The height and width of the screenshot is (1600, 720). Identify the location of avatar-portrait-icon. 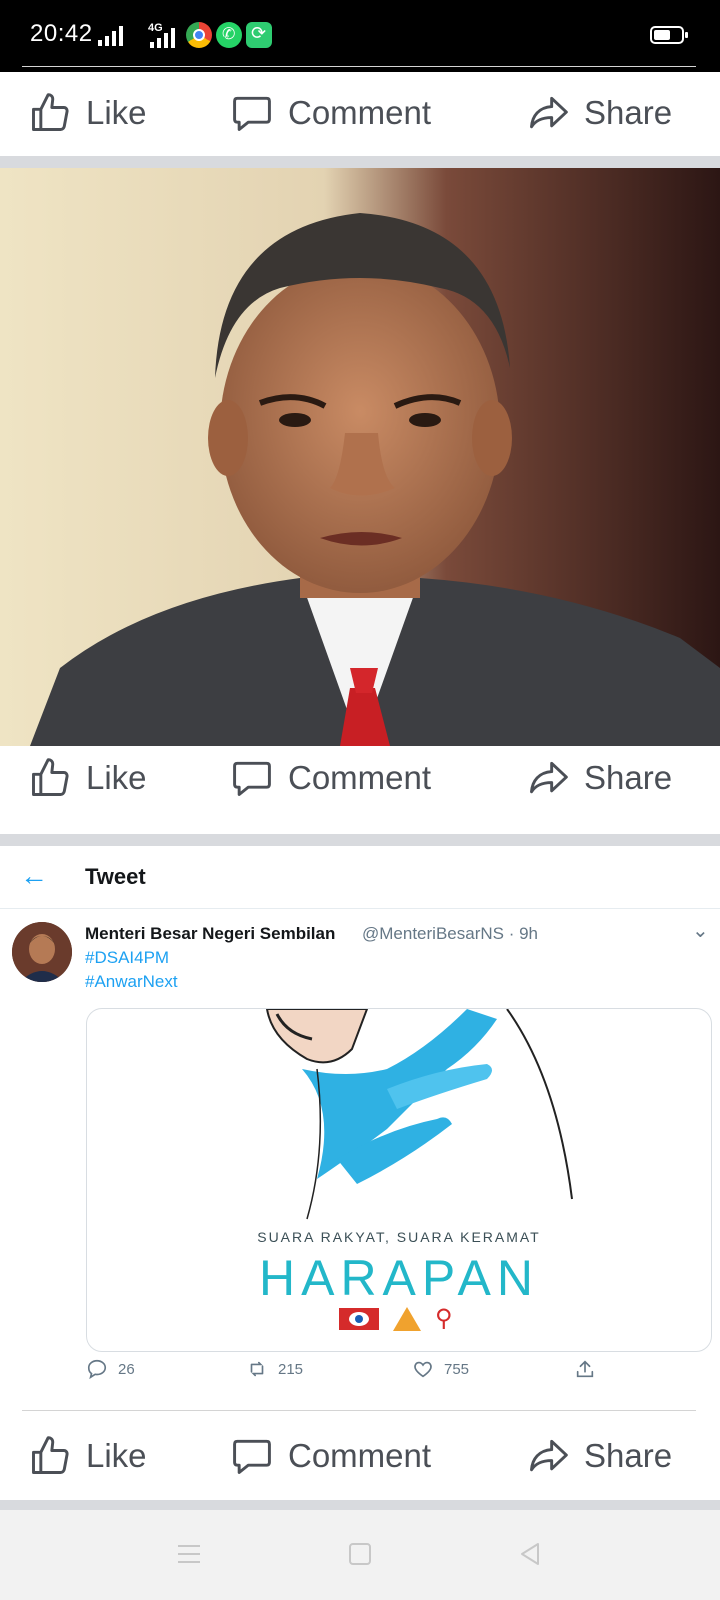
(42, 952).